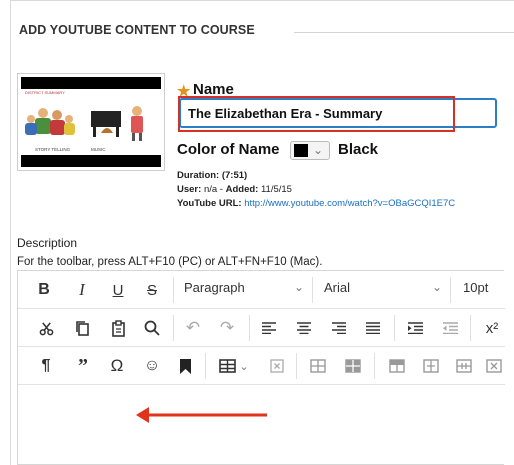 The height and width of the screenshot is (465, 514). I want to click on thumbnail-image: DISTRICT SUMMARY STORY TELLING MUSIC, so click(91, 122).